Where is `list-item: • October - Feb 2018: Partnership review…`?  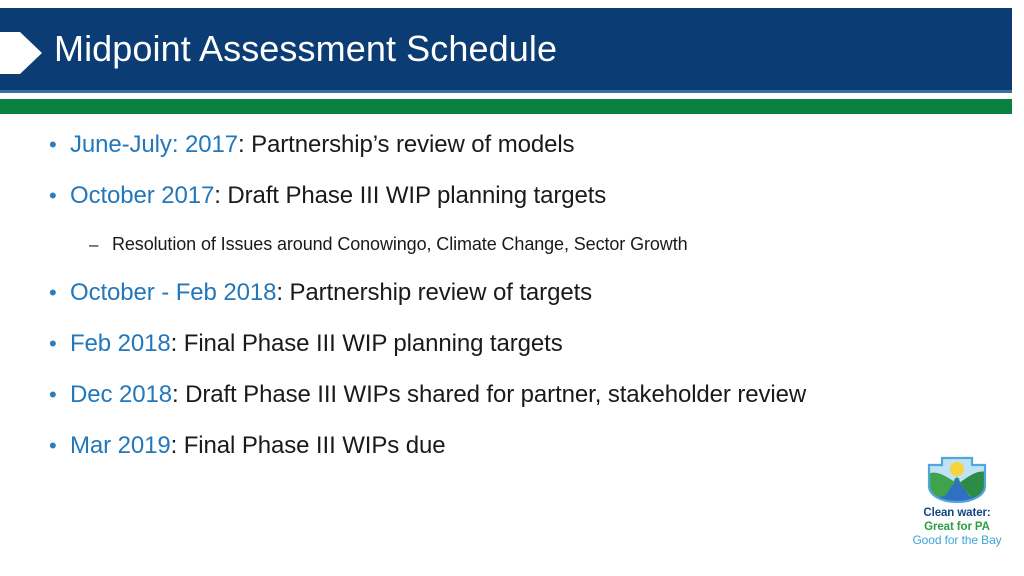
list-item: • October - Feb 2018: Partnership review… is located at coordinates (490, 293).